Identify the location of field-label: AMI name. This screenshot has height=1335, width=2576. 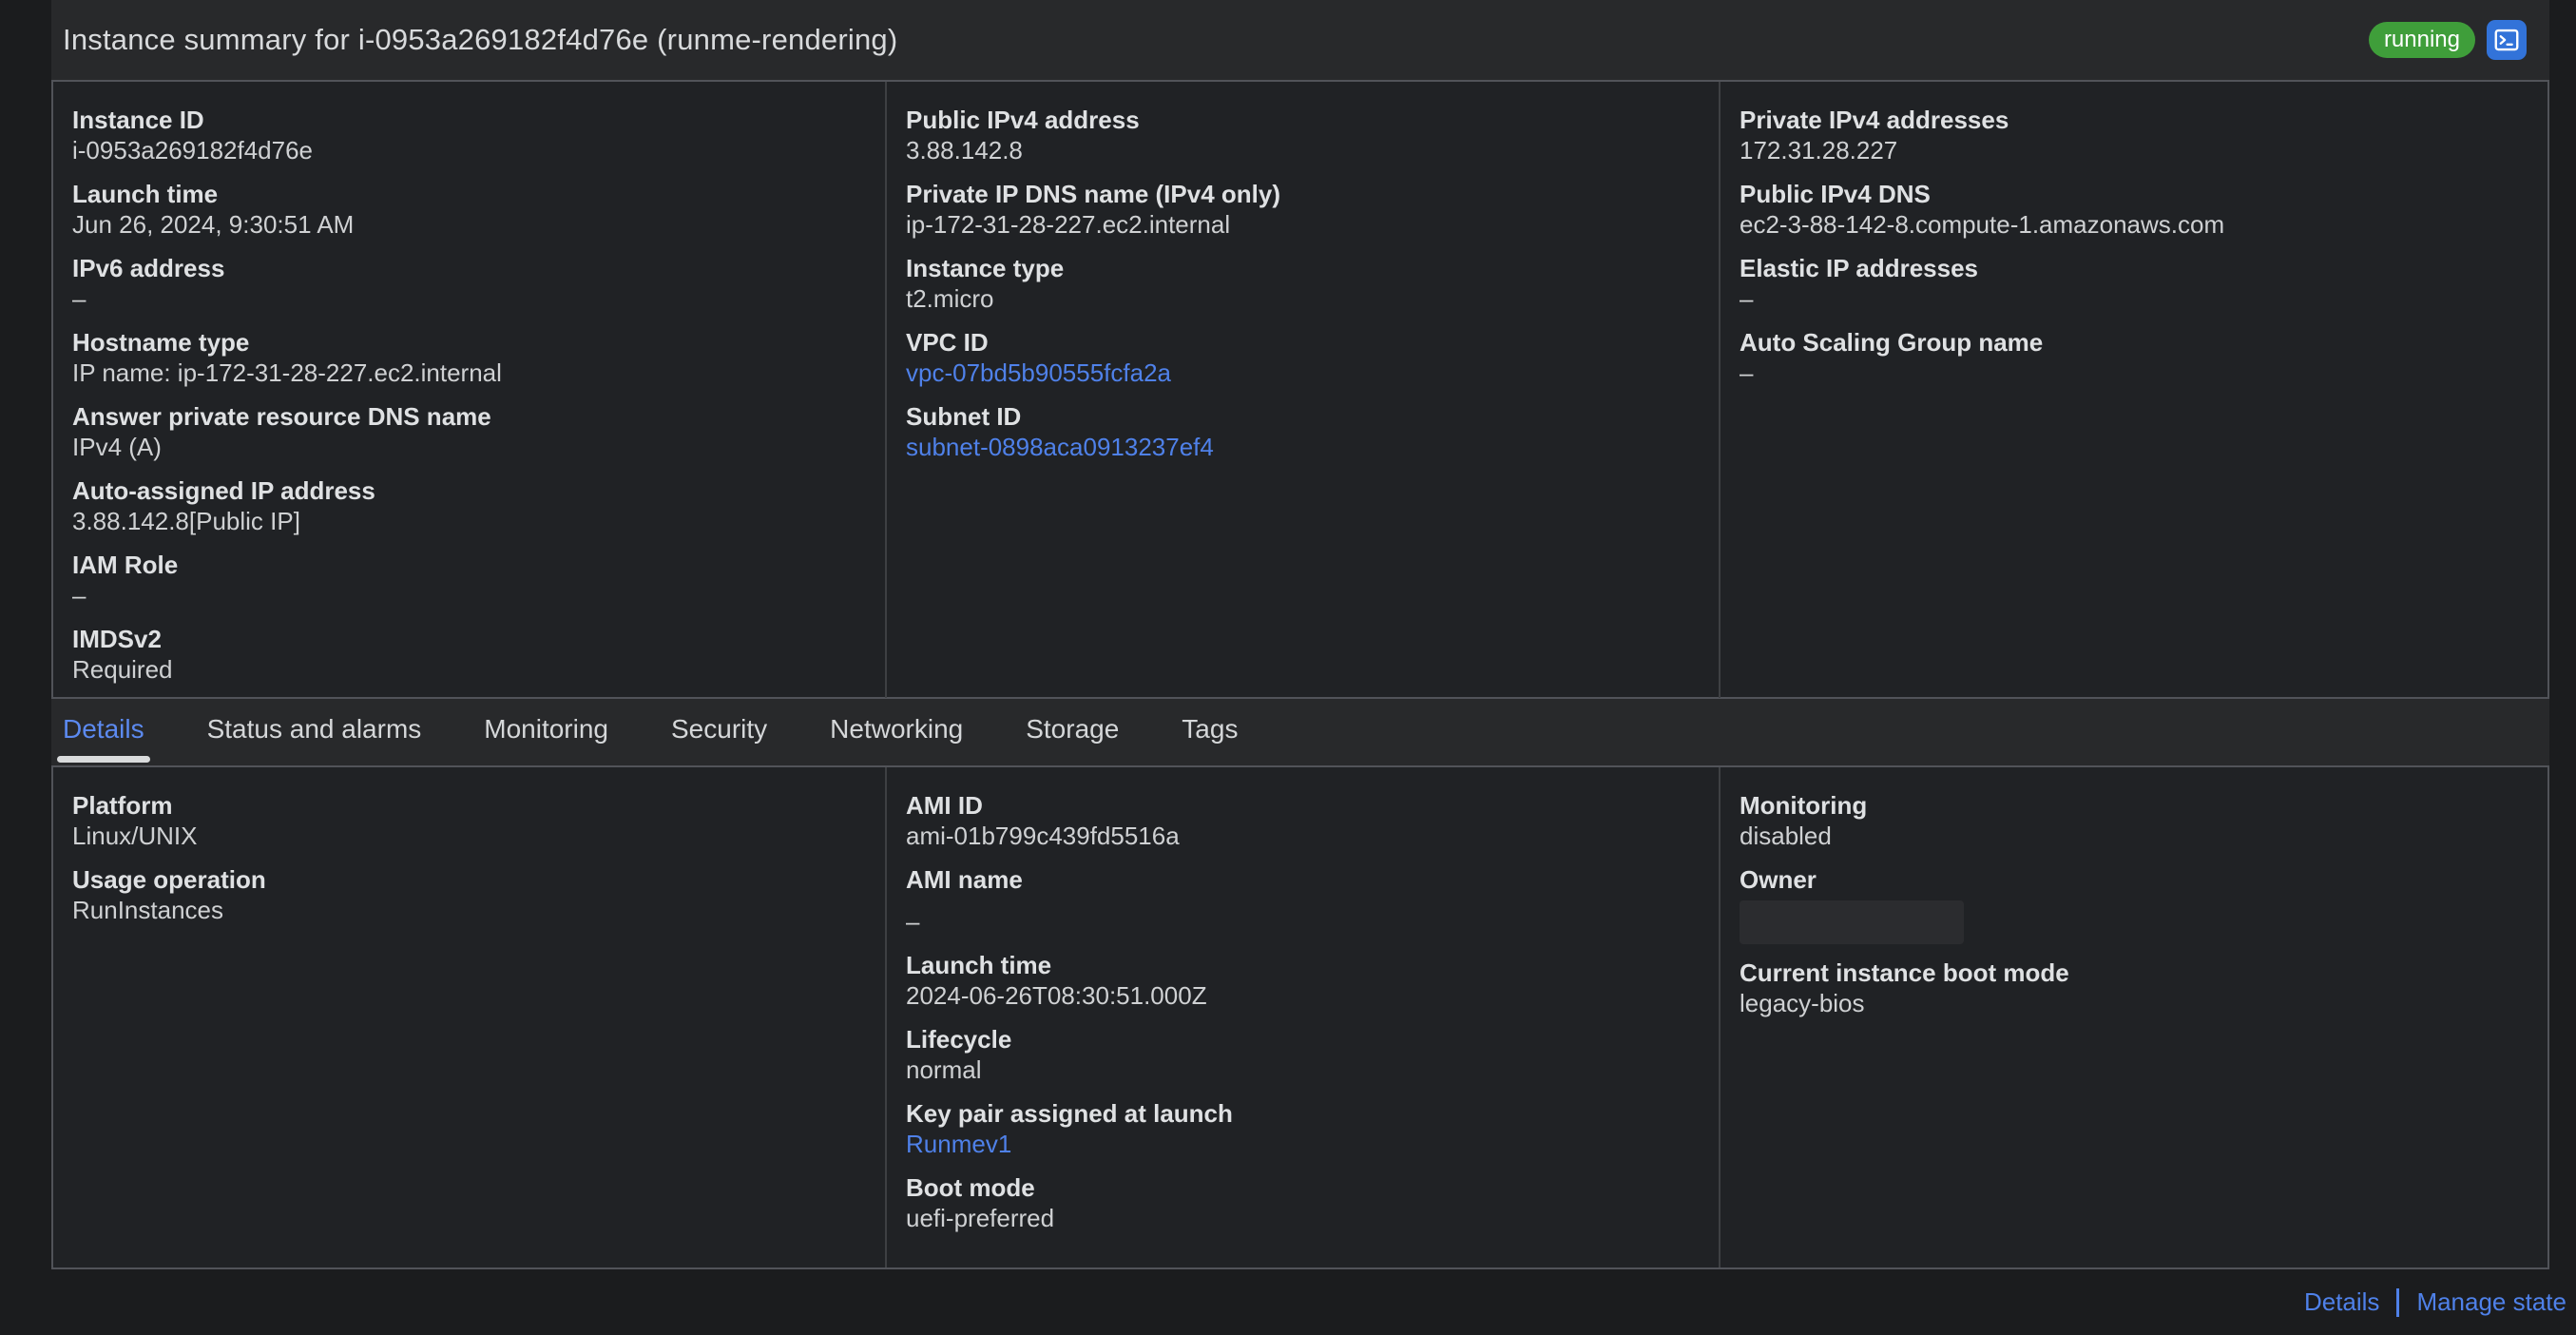
(965, 879).